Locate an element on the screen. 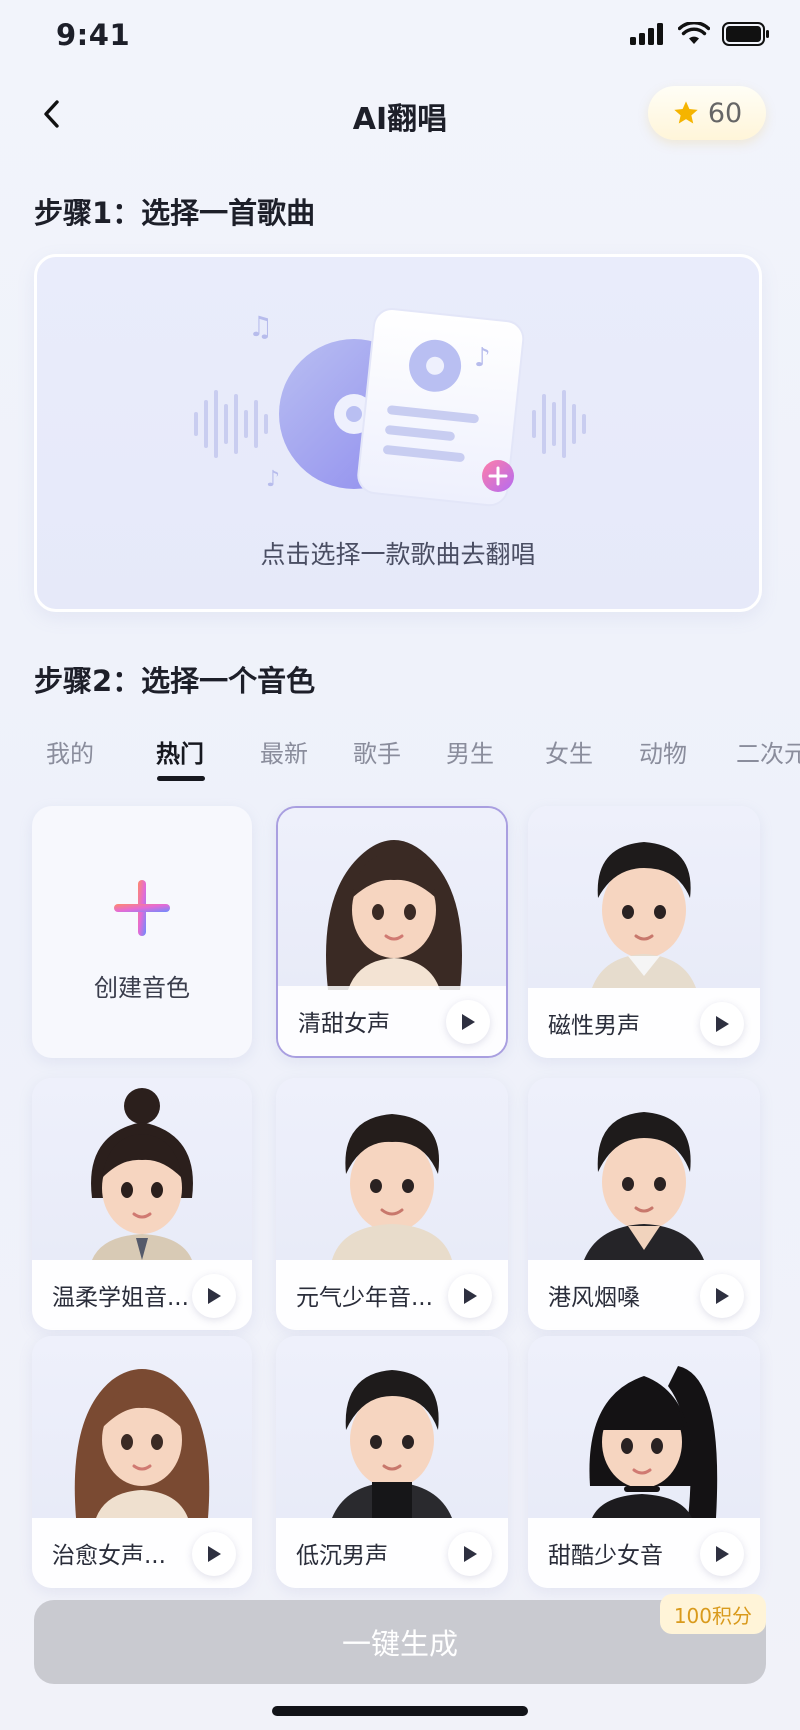 This screenshot has width=800, height=1730. avatar-boy-turtleneck is located at coordinates (392, 1444).